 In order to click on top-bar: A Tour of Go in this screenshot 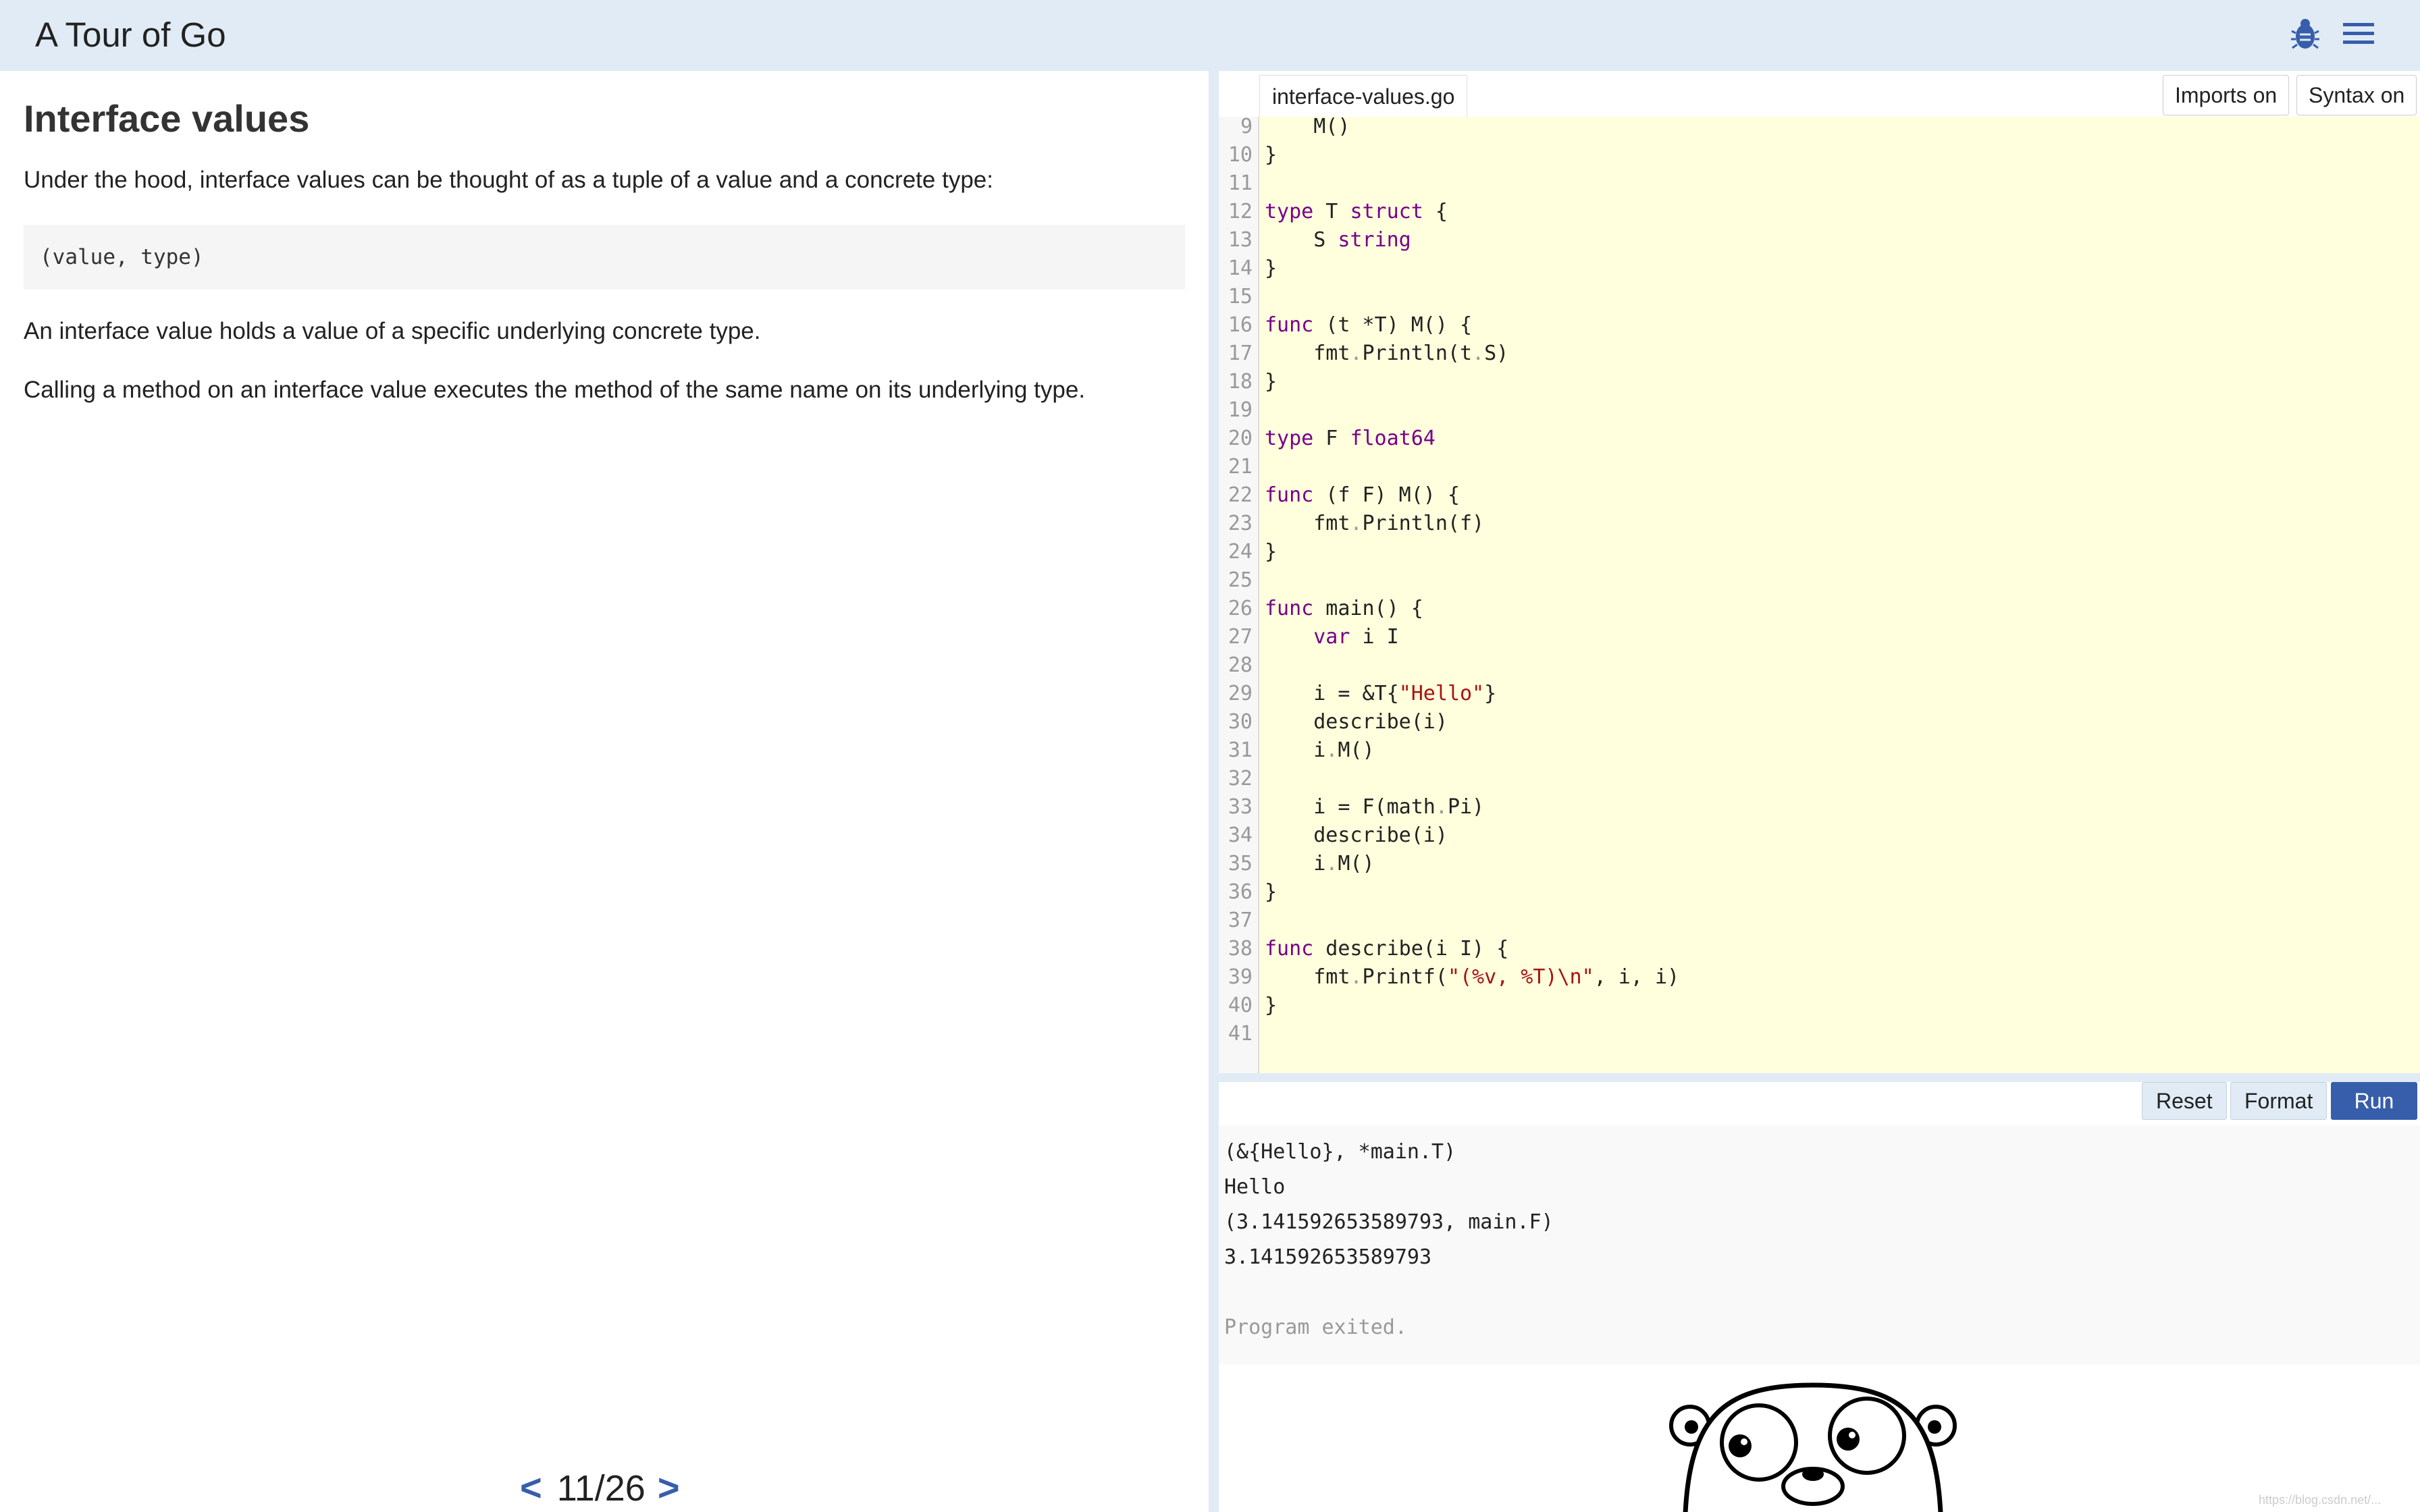, I will do `click(1210, 35)`.